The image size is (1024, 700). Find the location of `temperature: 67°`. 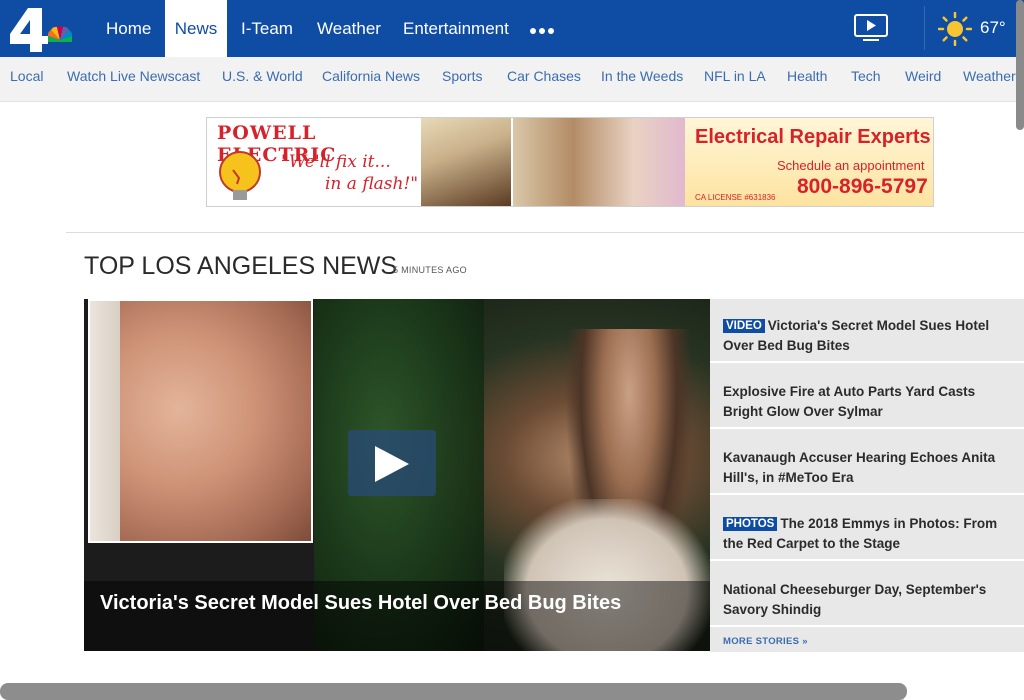

temperature: 67° is located at coordinates (993, 28).